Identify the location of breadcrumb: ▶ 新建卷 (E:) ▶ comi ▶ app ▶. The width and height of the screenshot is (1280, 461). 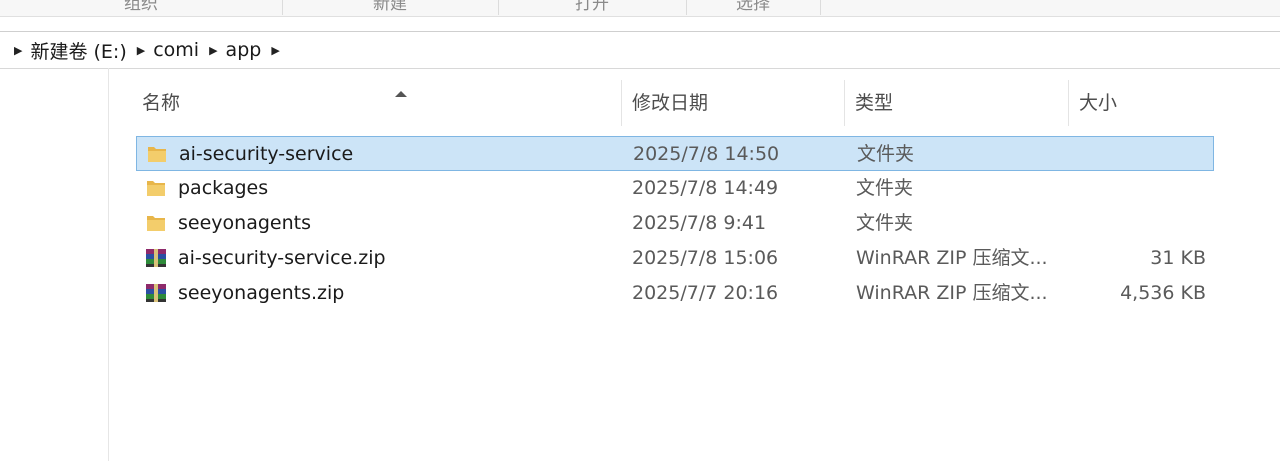
(151, 50).